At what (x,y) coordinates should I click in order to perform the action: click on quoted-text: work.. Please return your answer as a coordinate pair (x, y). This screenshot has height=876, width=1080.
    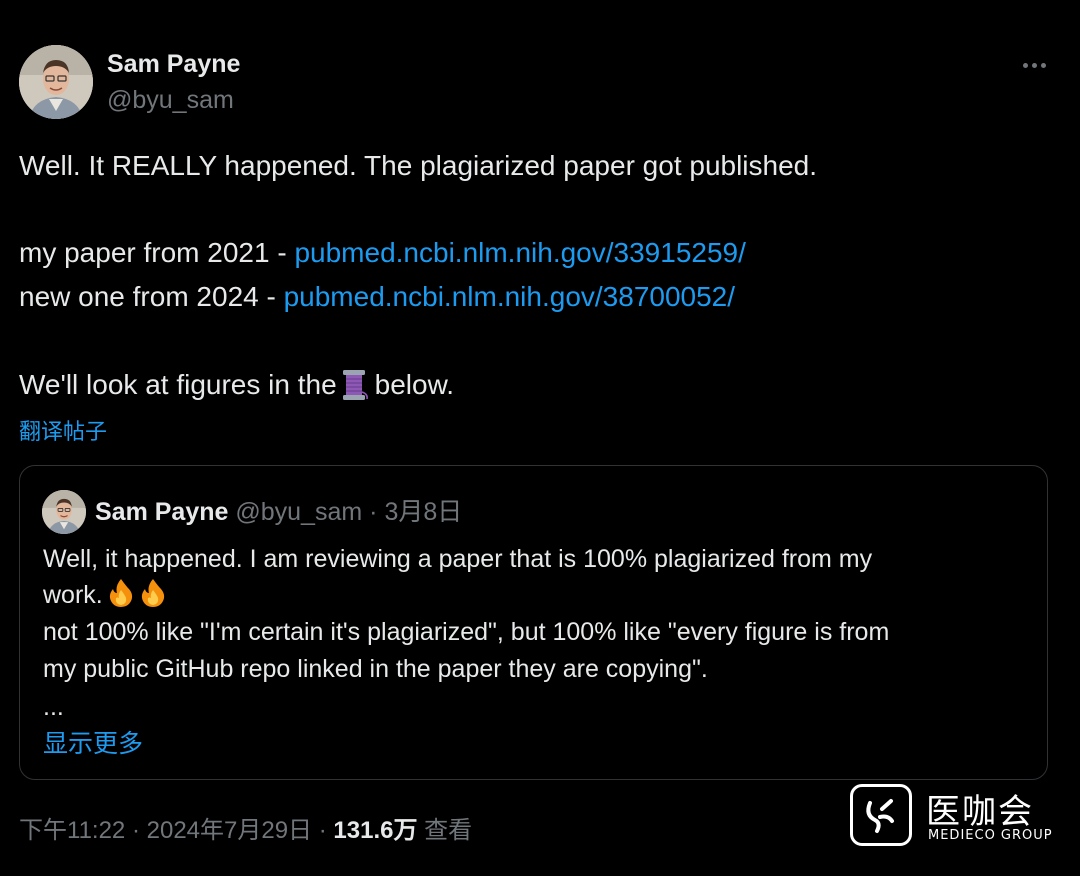
    Looking at the image, I should click on (73, 595).